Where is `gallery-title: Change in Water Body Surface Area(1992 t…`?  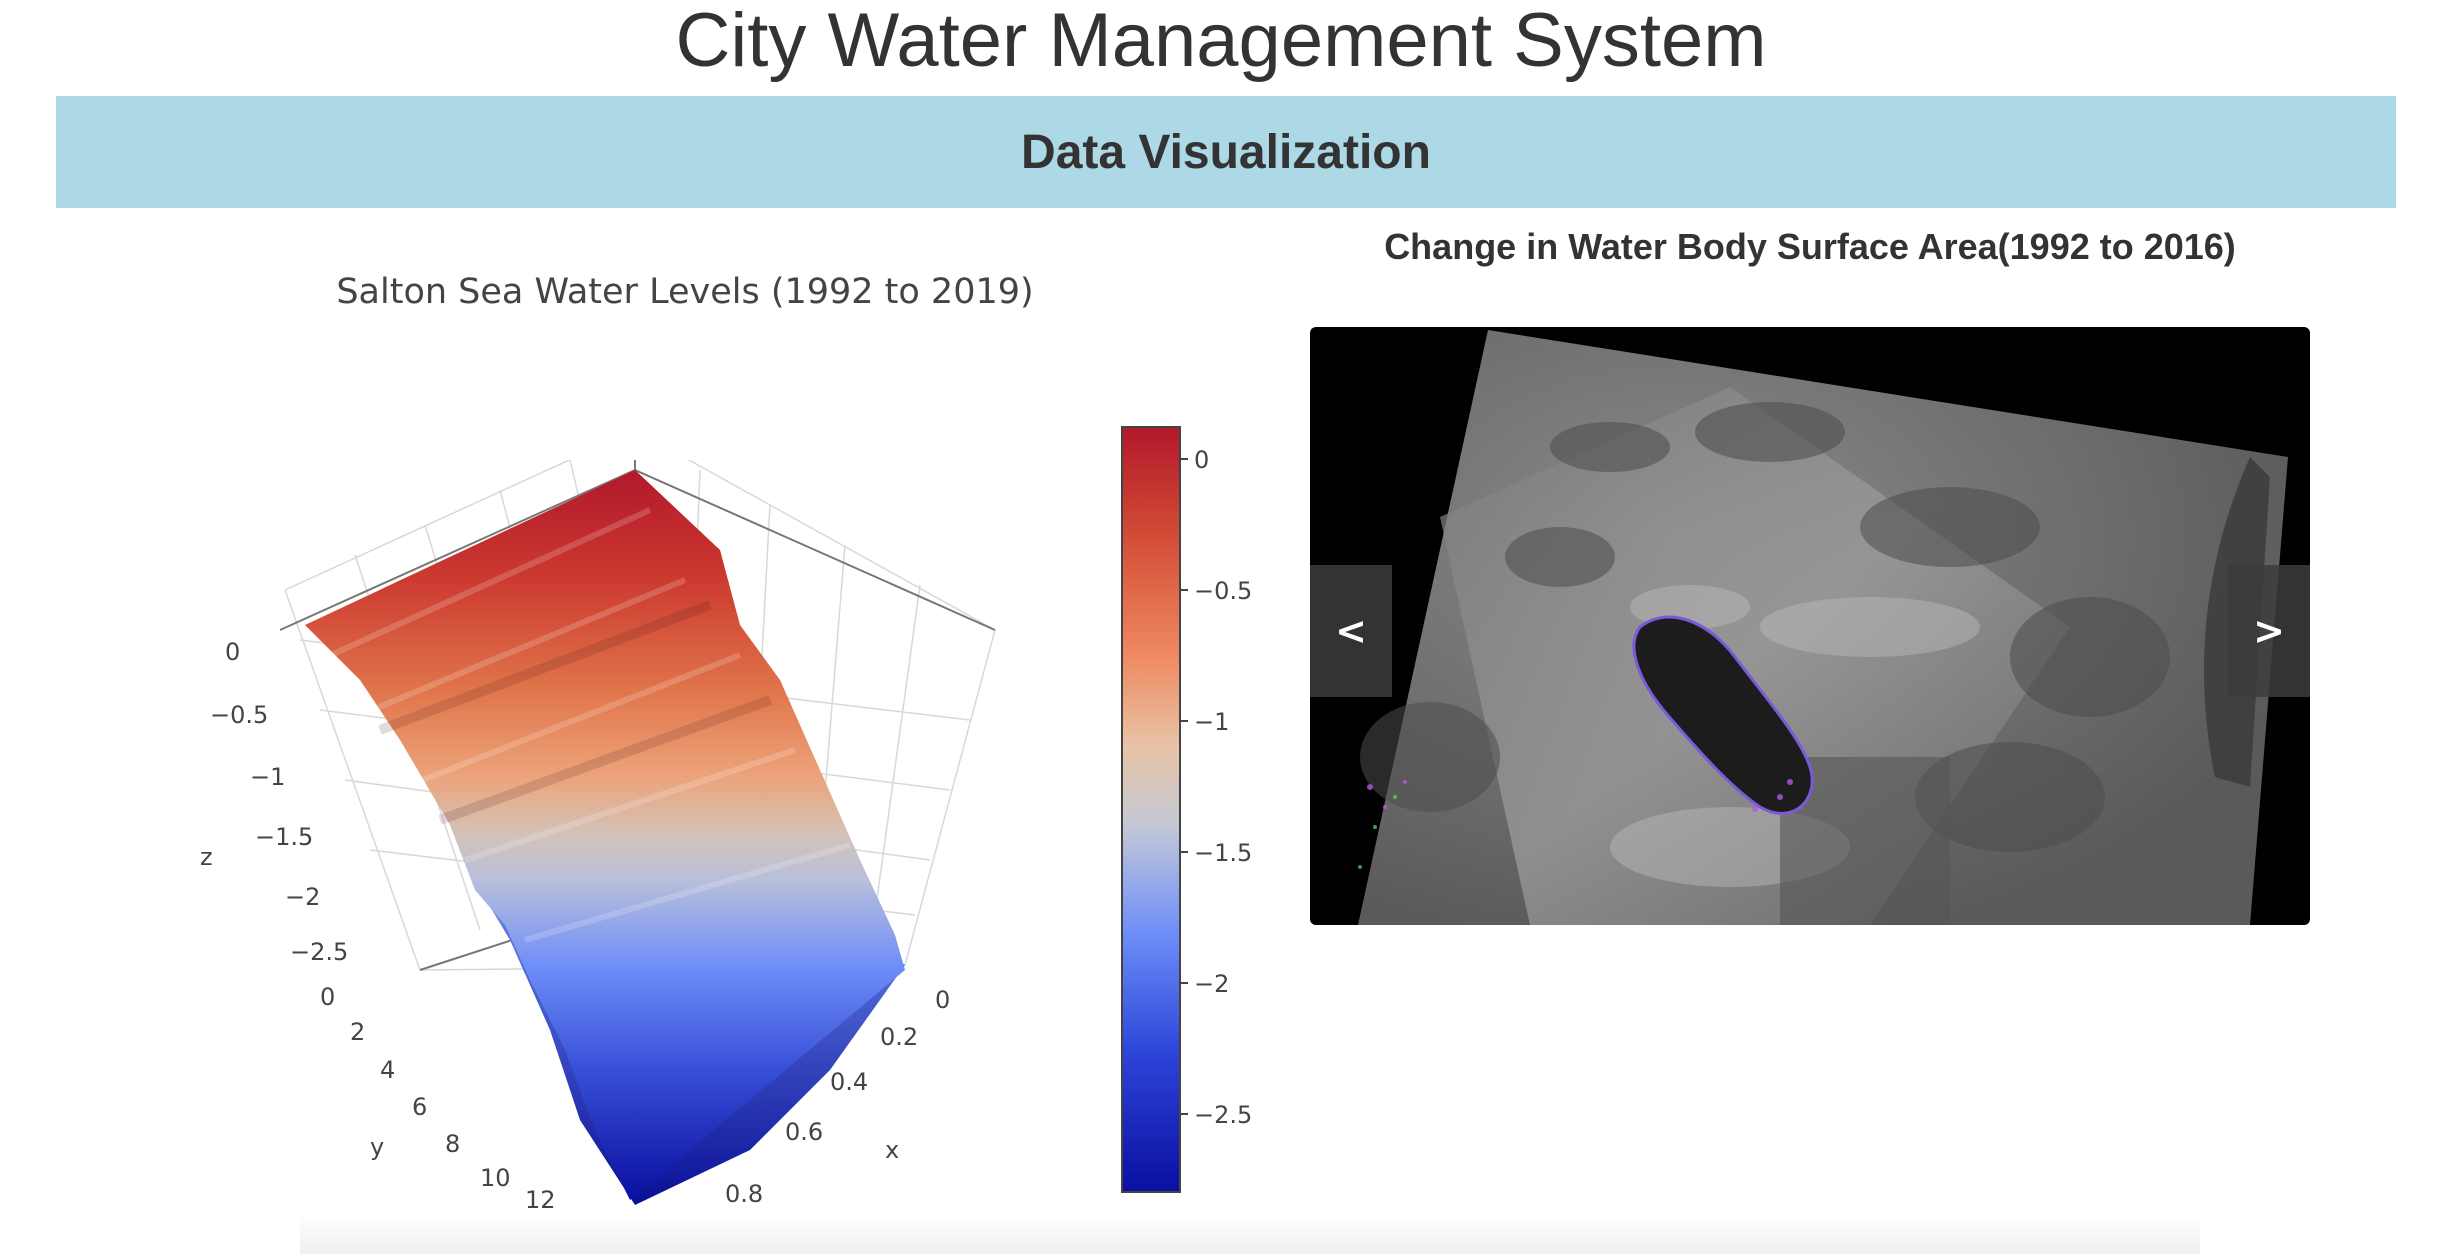
gallery-title: Change in Water Body Surface Area(1992 t… is located at coordinates (1810, 246).